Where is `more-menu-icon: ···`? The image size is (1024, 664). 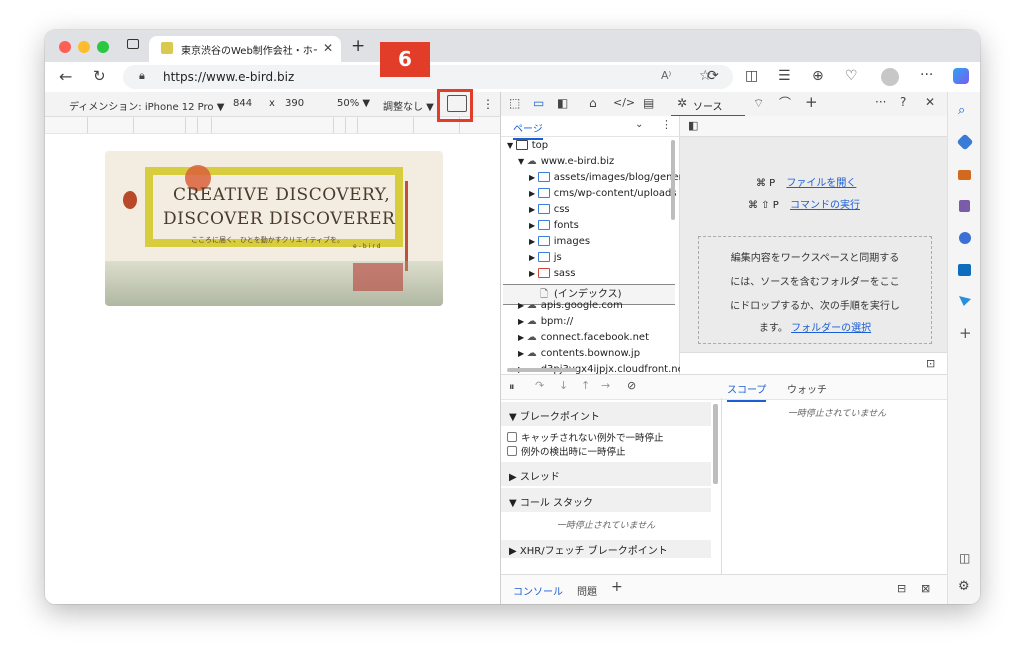
more-menu-icon: ··· is located at coordinates (926, 75).